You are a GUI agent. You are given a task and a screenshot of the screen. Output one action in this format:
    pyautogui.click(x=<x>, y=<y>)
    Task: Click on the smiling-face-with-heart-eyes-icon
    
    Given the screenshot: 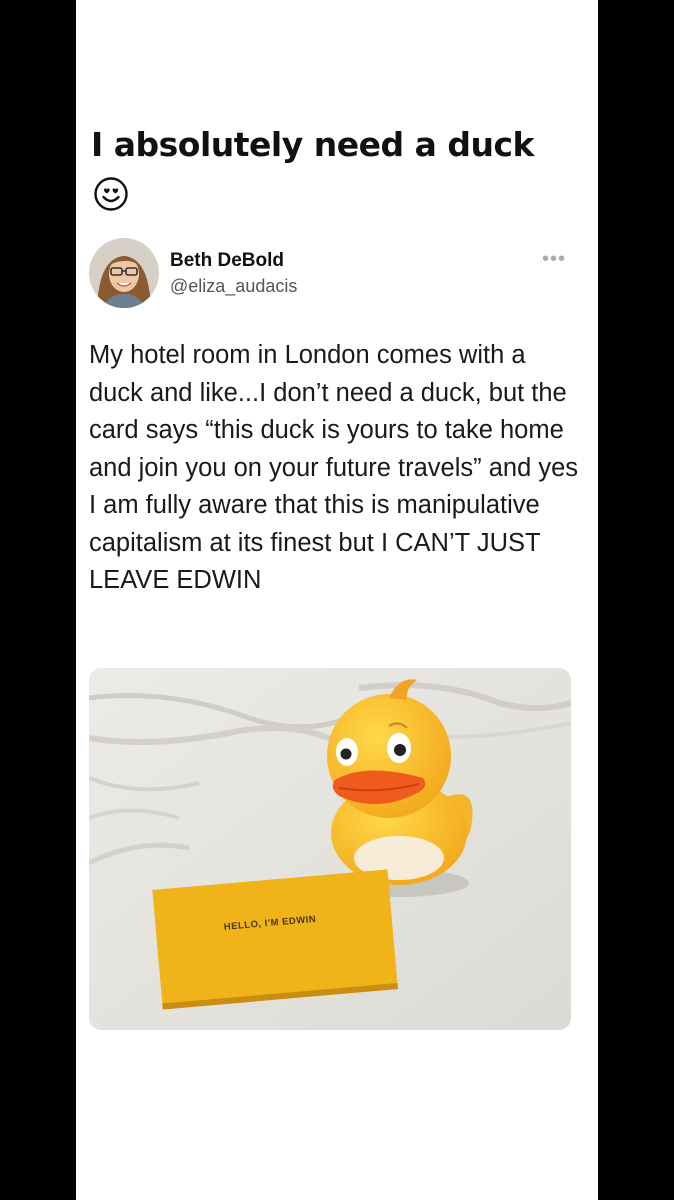 What is the action you would take?
    pyautogui.click(x=111, y=194)
    